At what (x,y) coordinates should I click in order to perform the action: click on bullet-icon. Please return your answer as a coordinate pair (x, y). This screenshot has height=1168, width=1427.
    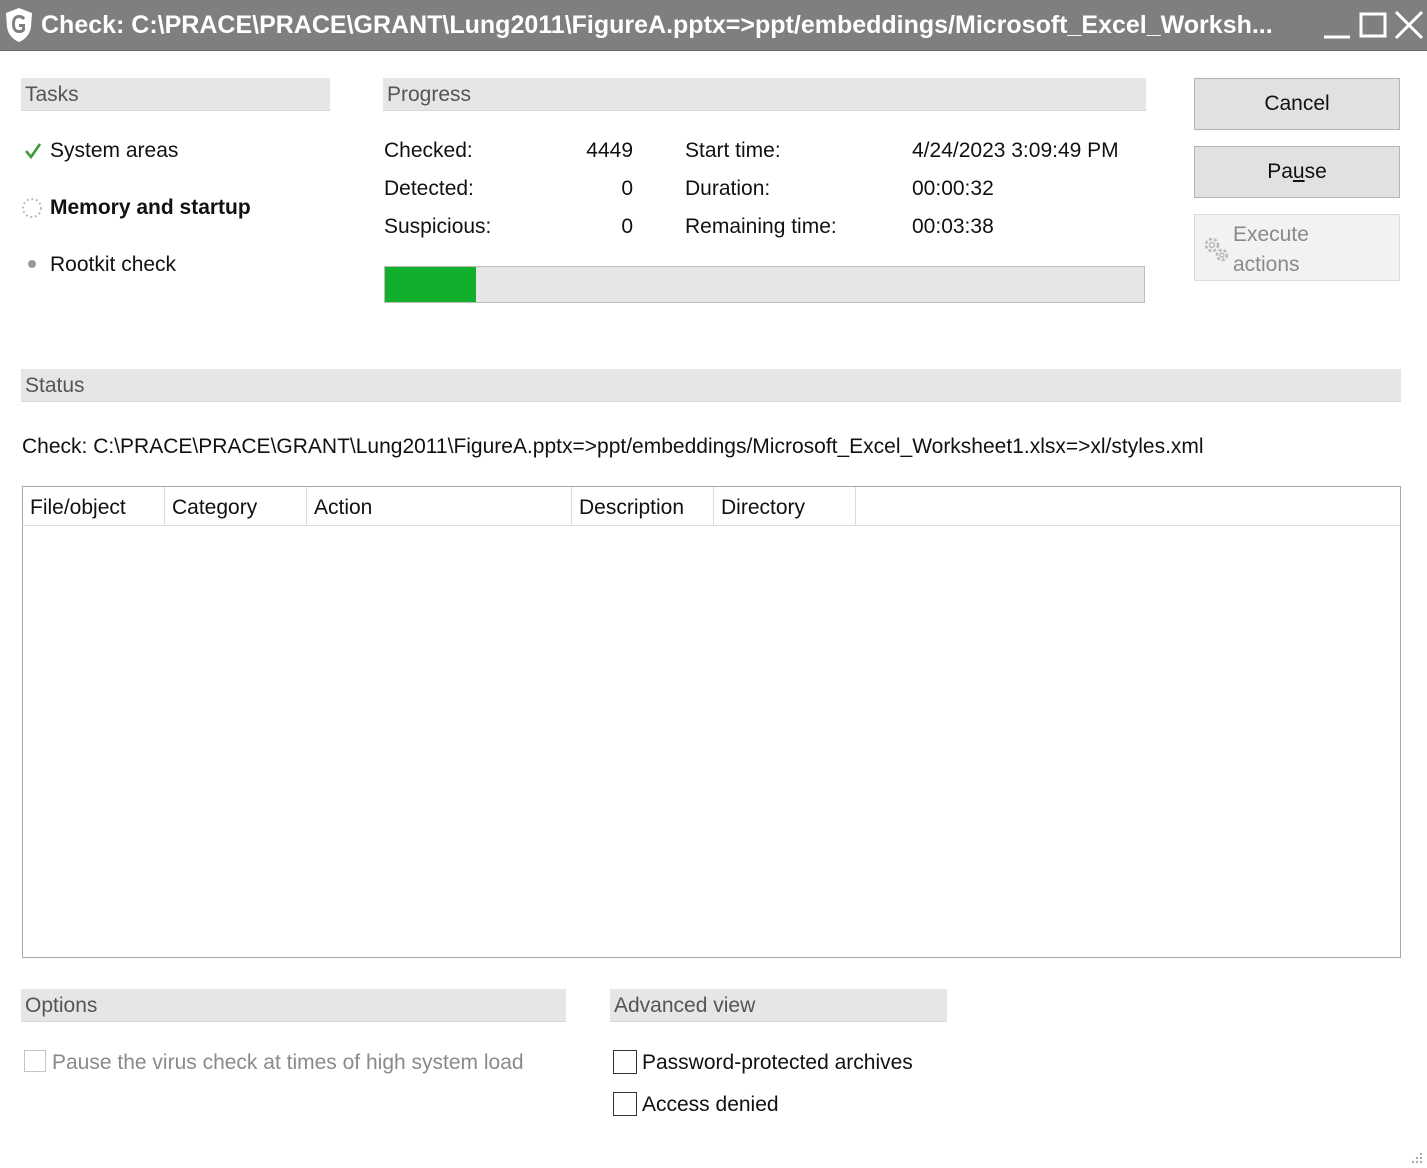
    Looking at the image, I should click on (32, 264).